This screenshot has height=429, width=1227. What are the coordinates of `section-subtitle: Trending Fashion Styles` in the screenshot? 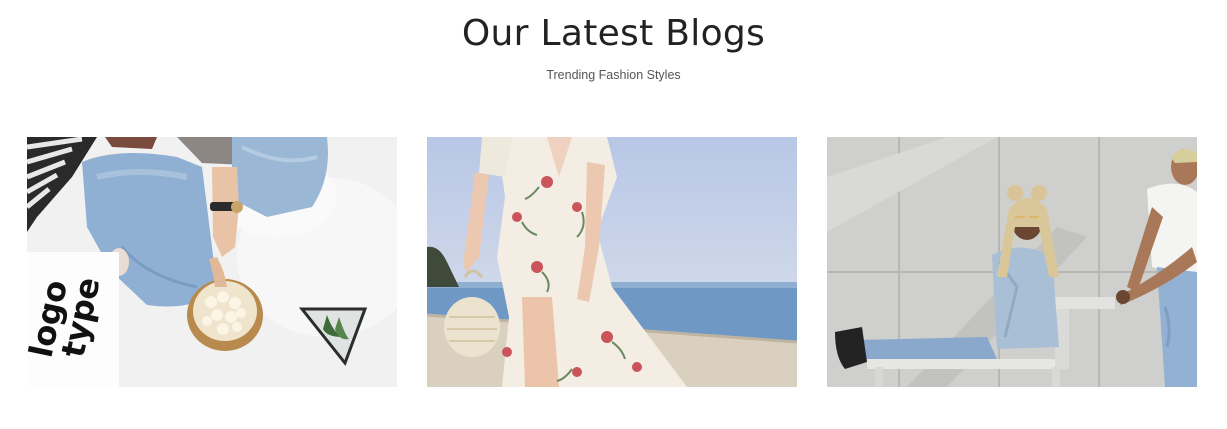 It's located at (613, 75).